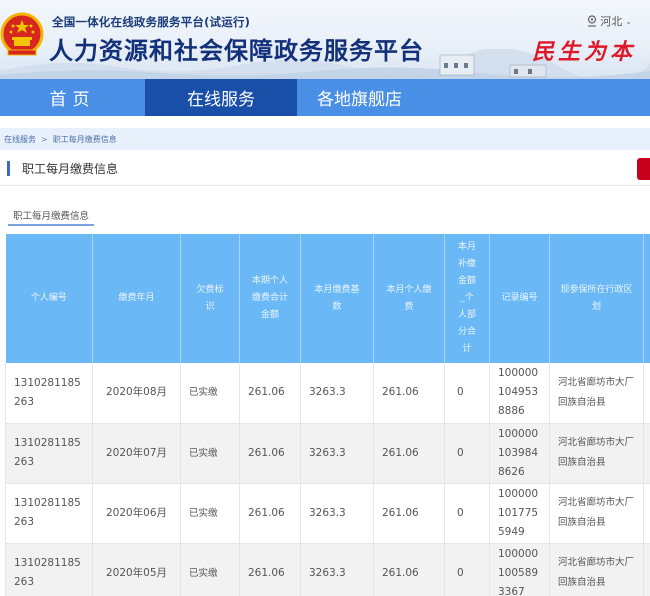  I want to click on main-nav: 首页 在线服务 各地旗舰店, so click(325, 97).